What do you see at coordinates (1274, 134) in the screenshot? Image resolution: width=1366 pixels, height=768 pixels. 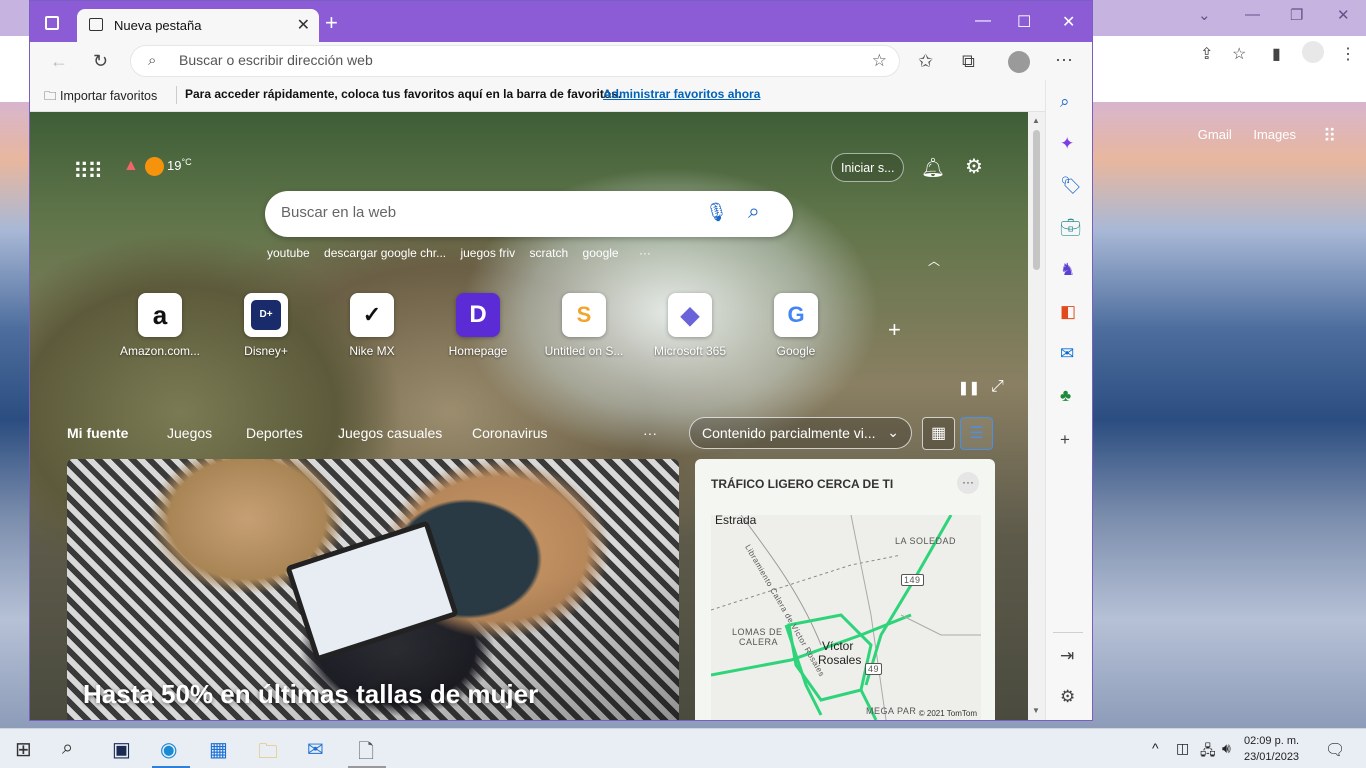 I see `images-link: Images` at bounding box center [1274, 134].